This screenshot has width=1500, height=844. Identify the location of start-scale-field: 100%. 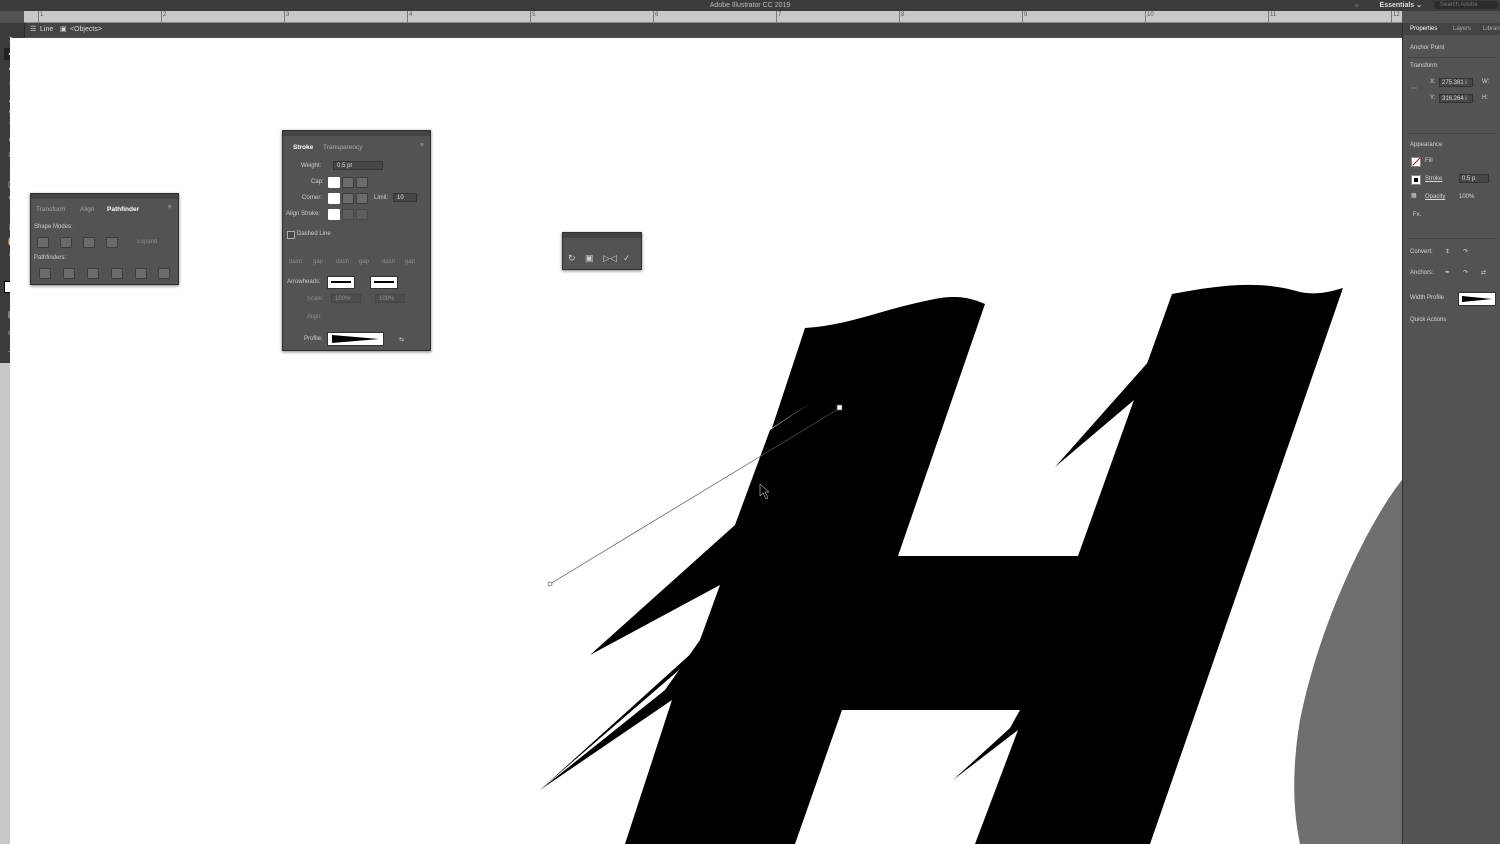
(346, 298).